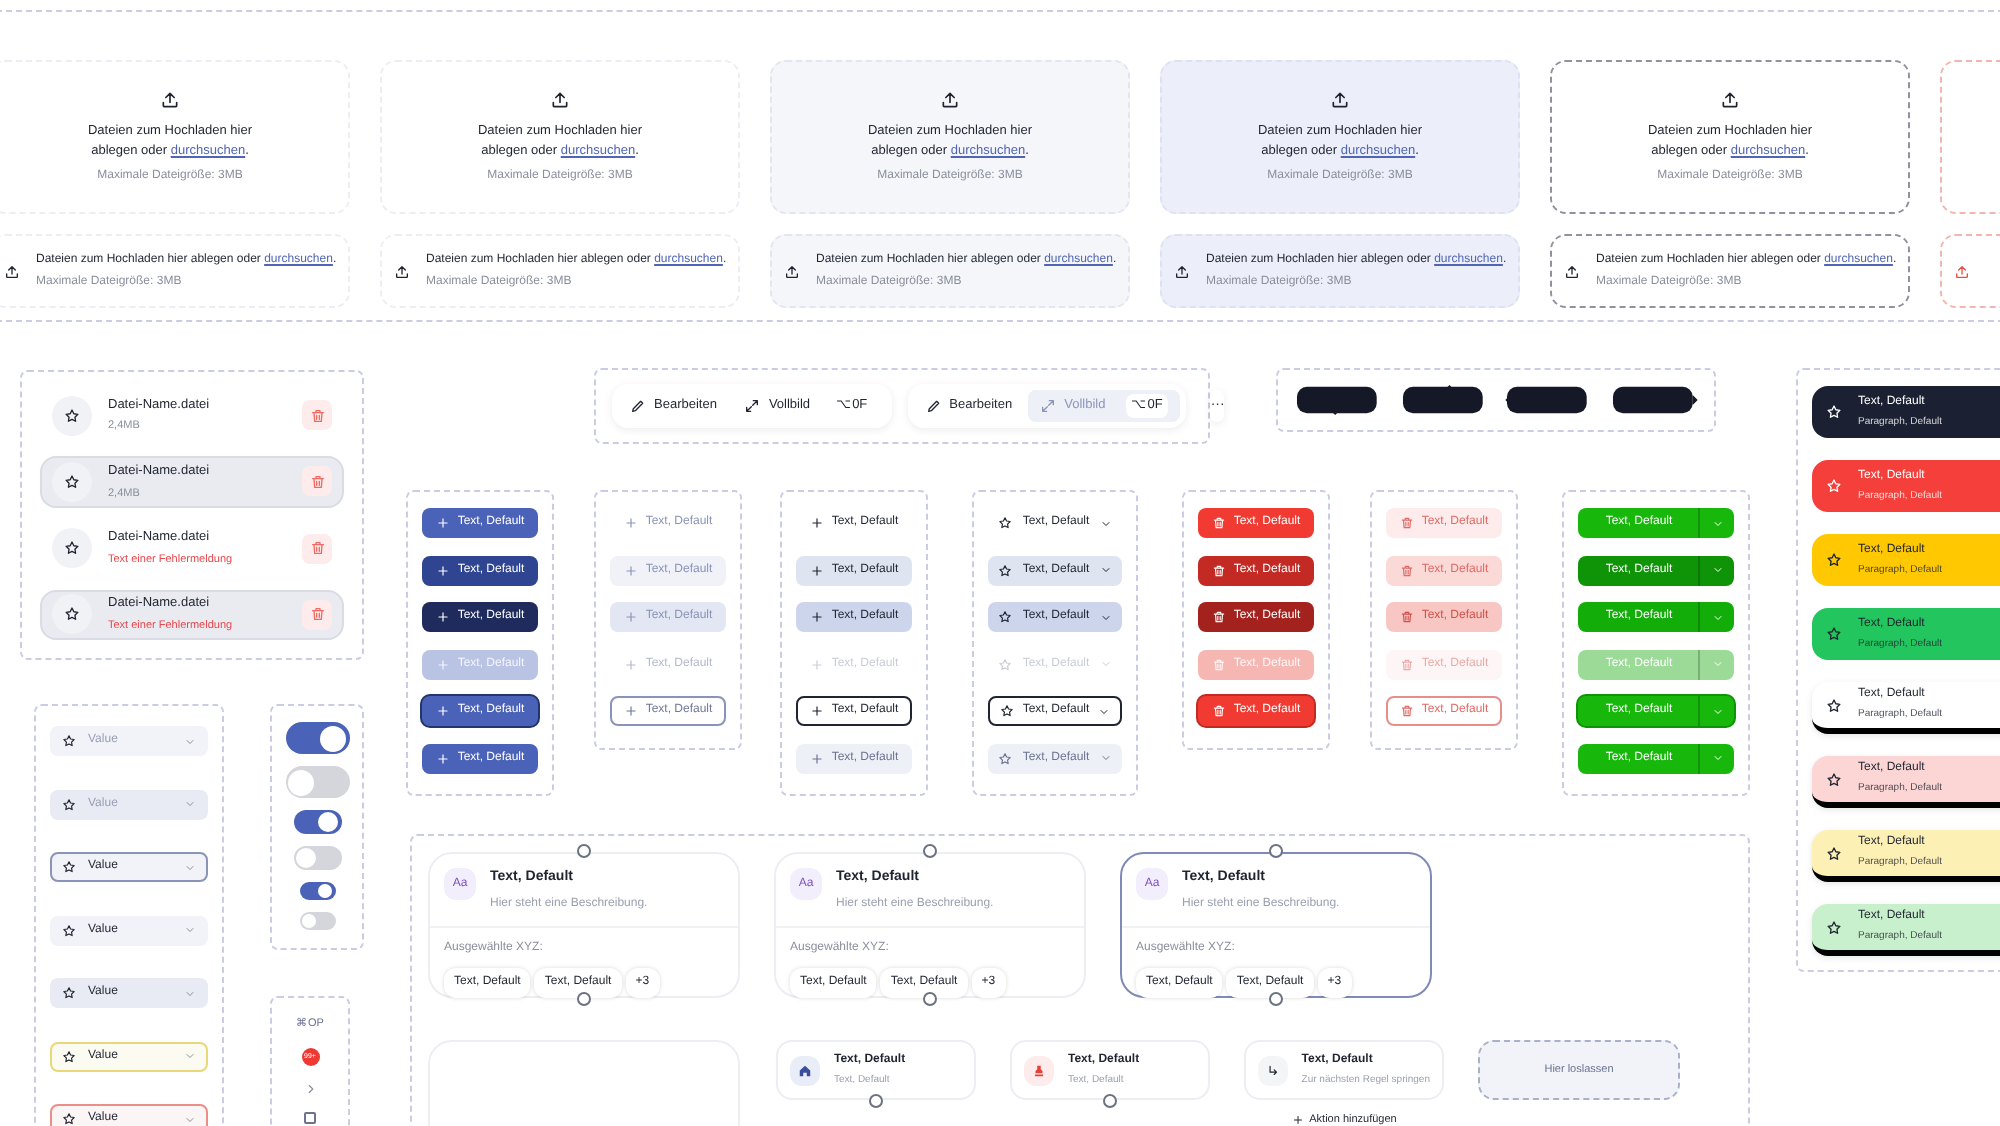  Describe the element at coordinates (1272, 1070) in the screenshot. I see `return-arrow-icon` at that location.